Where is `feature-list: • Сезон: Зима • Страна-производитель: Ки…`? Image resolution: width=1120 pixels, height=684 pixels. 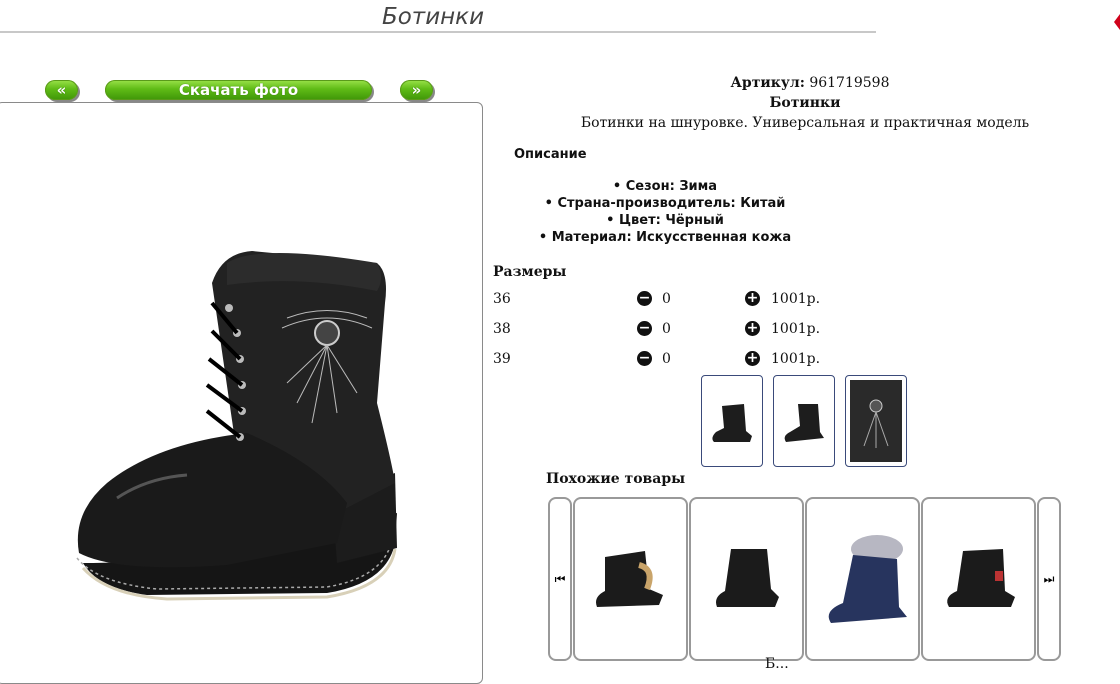
feature-list: • Сезон: Зима • Страна-производитель: Ки… is located at coordinates (665, 212).